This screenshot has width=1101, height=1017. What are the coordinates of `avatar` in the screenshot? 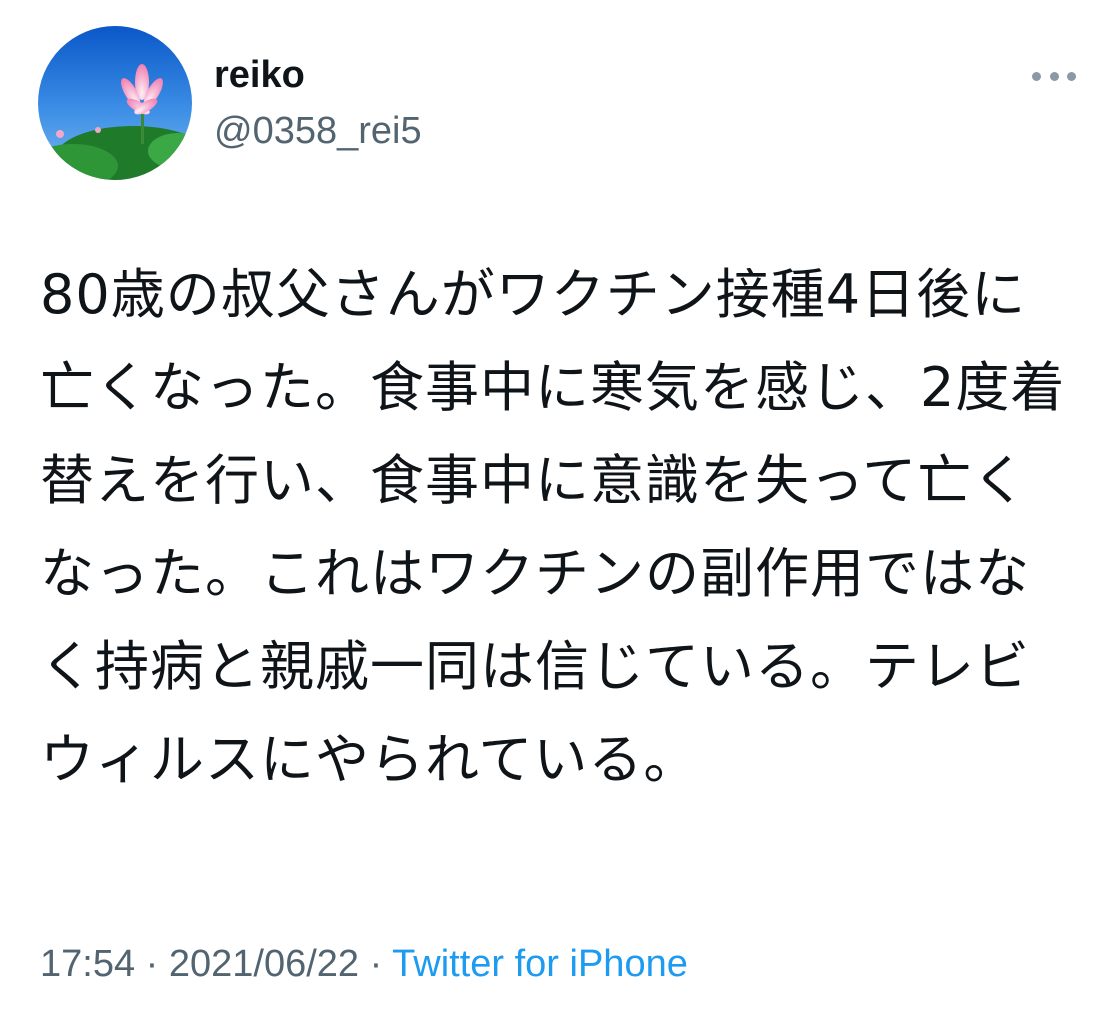 It's located at (115, 103).